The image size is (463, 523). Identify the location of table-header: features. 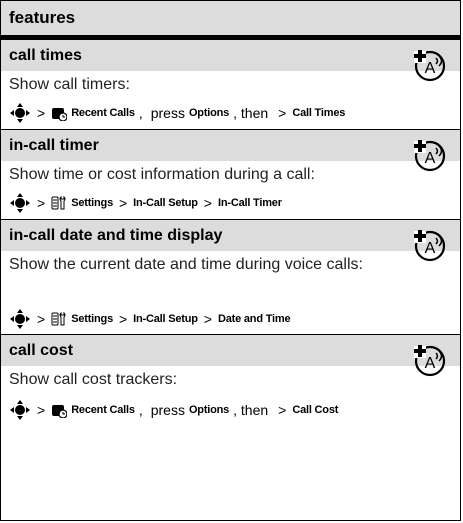
(230, 20).